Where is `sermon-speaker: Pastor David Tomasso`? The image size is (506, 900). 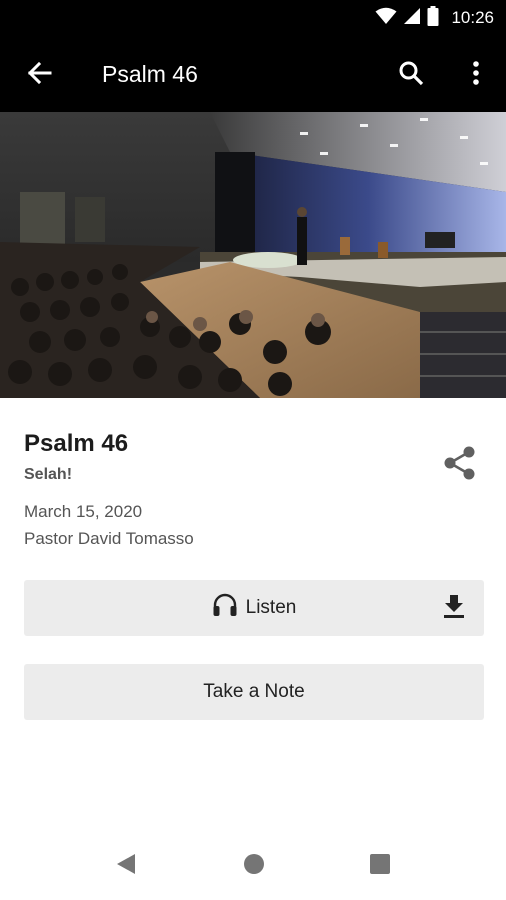 sermon-speaker: Pastor David Tomasso is located at coordinates (109, 538).